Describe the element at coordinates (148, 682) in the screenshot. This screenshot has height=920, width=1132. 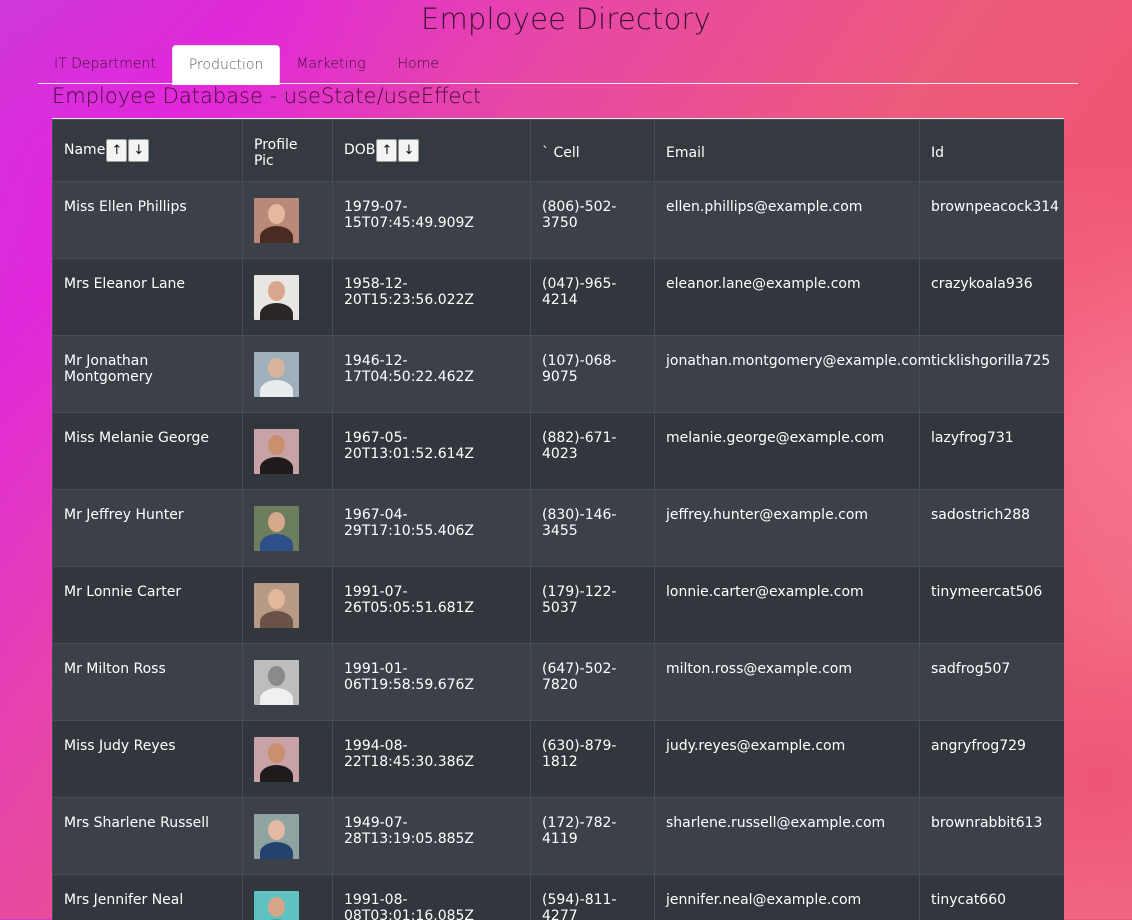
I see `employee-name: Mr Milton Ross` at that location.